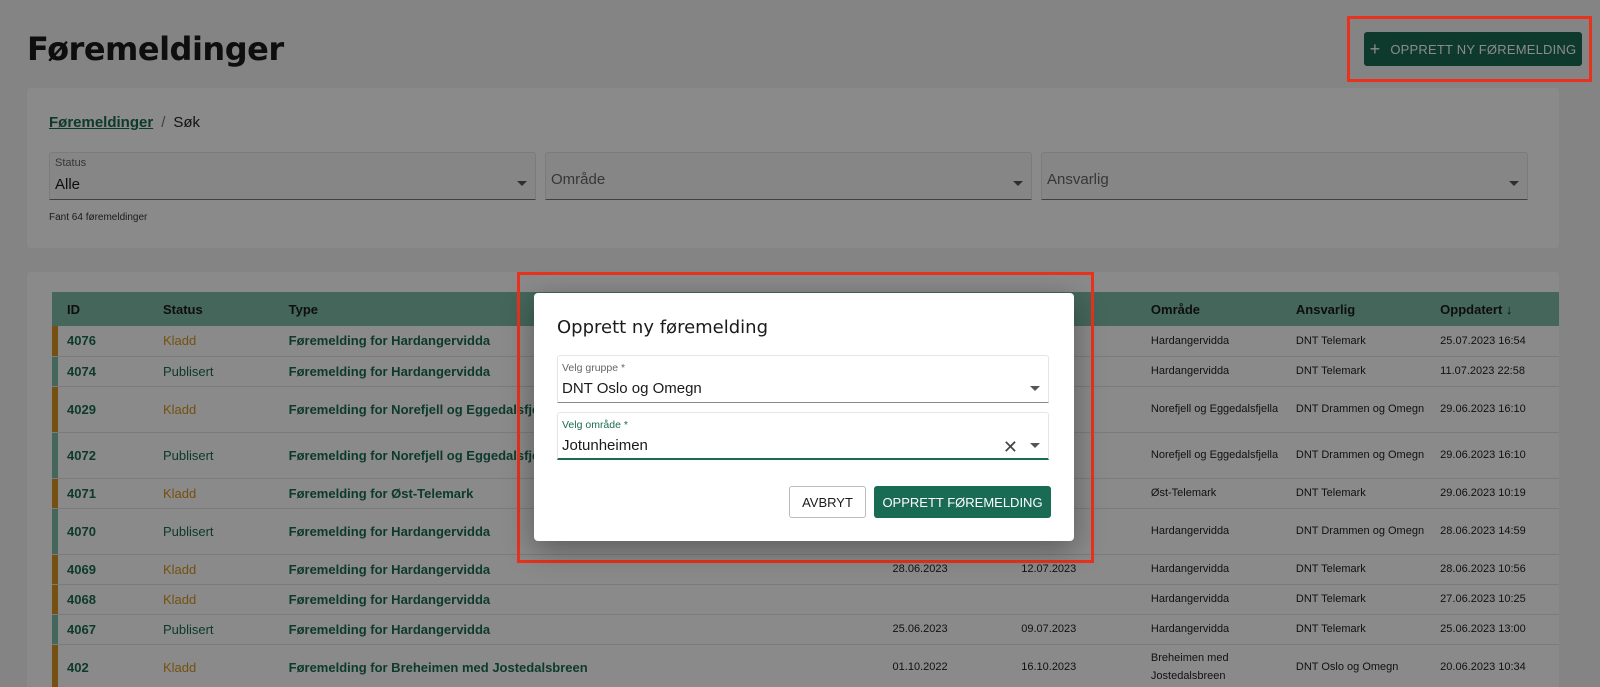 Image resolution: width=1600 pixels, height=687 pixels. I want to click on group-select-value: DNT Oslo og Omegn, so click(632, 388).